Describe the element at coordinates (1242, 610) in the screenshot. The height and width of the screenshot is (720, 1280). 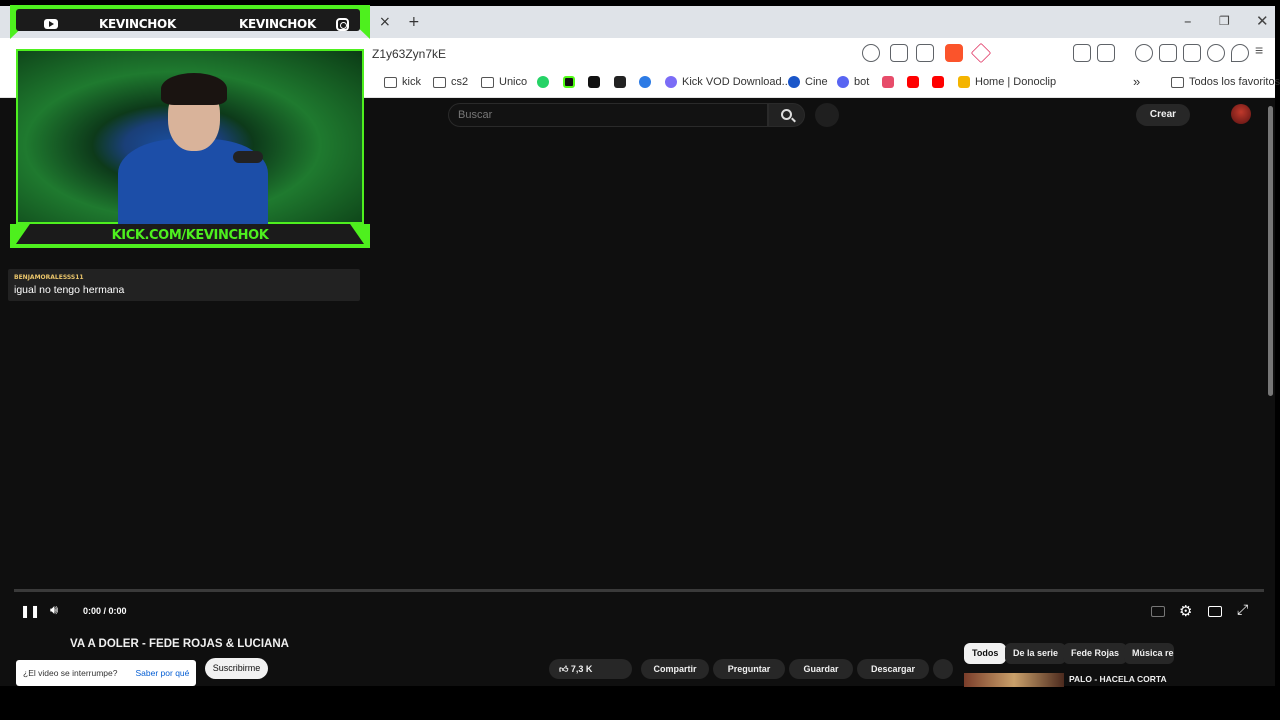
I see `fullscreen-icon: ⤢` at that location.